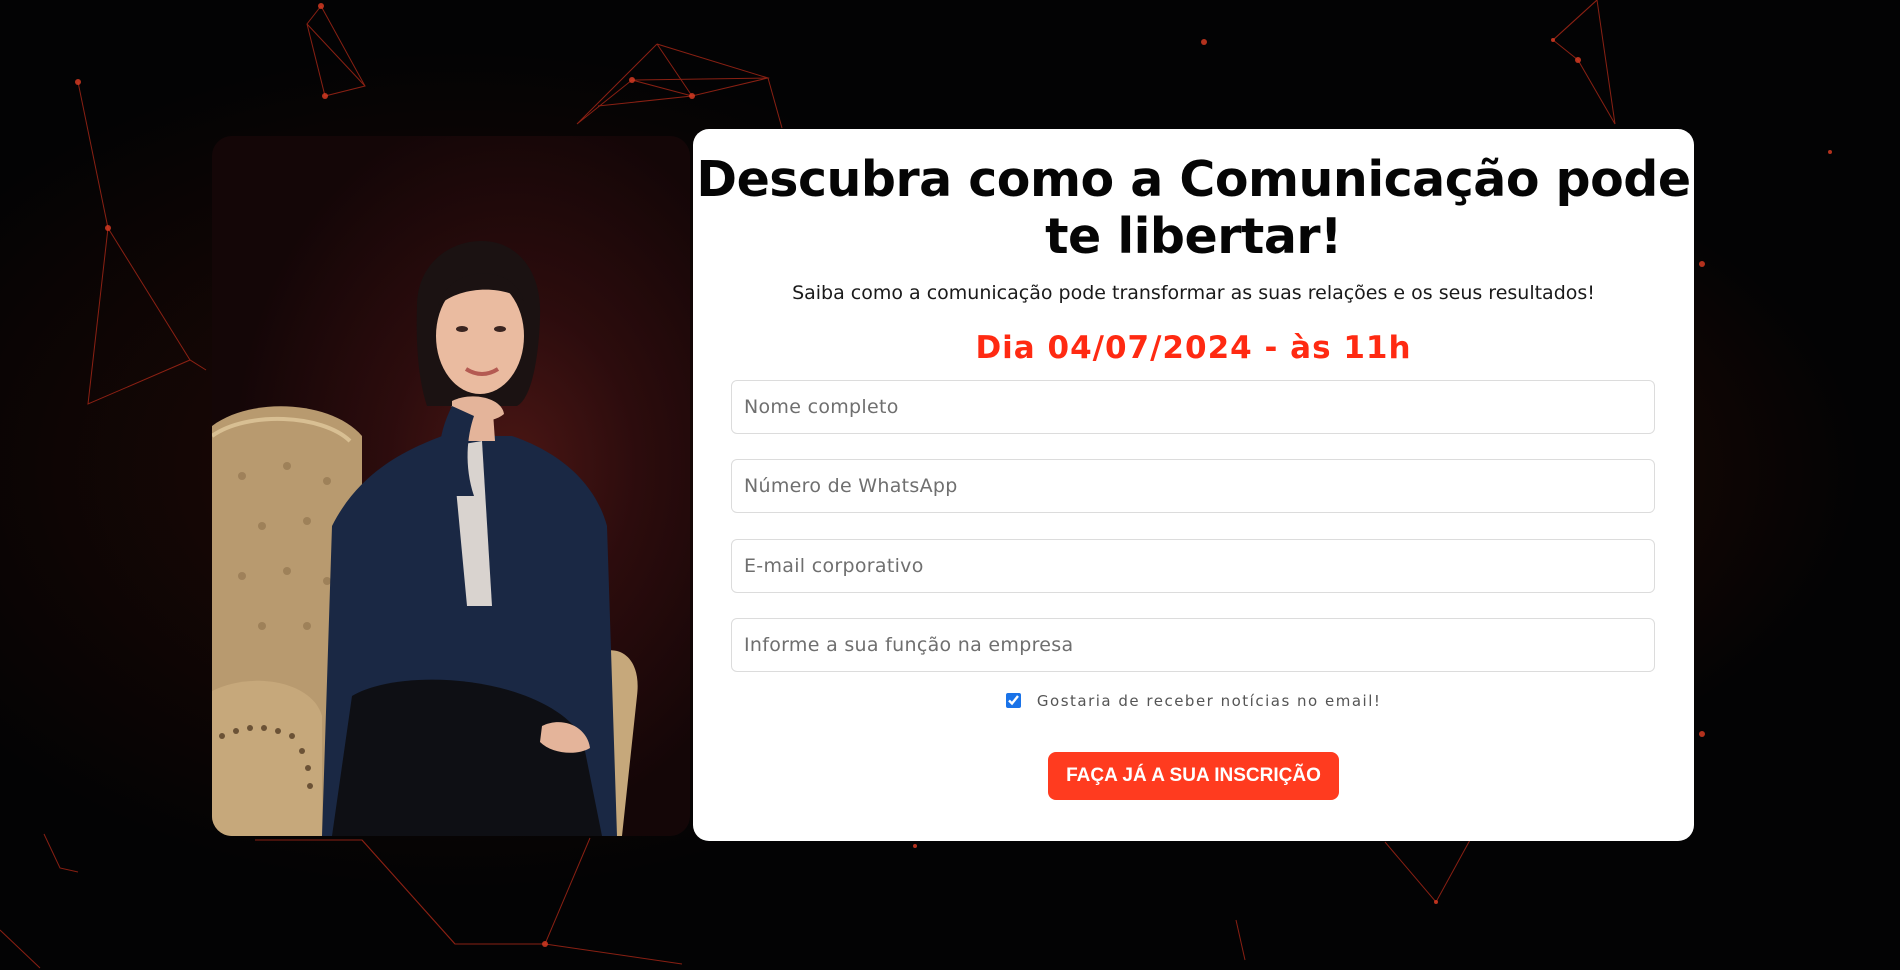 The width and height of the screenshot is (1900, 970). Describe the element at coordinates (1193, 645) in the screenshot. I see `role-input` at that location.